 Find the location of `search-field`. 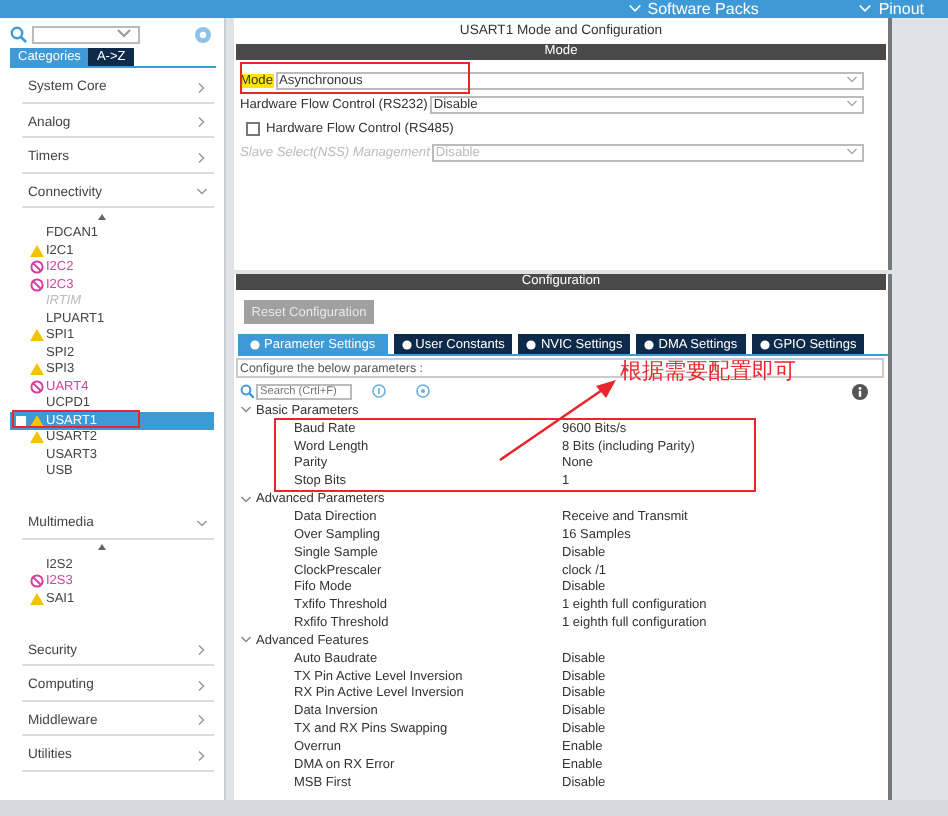

search-field is located at coordinates (86, 34).